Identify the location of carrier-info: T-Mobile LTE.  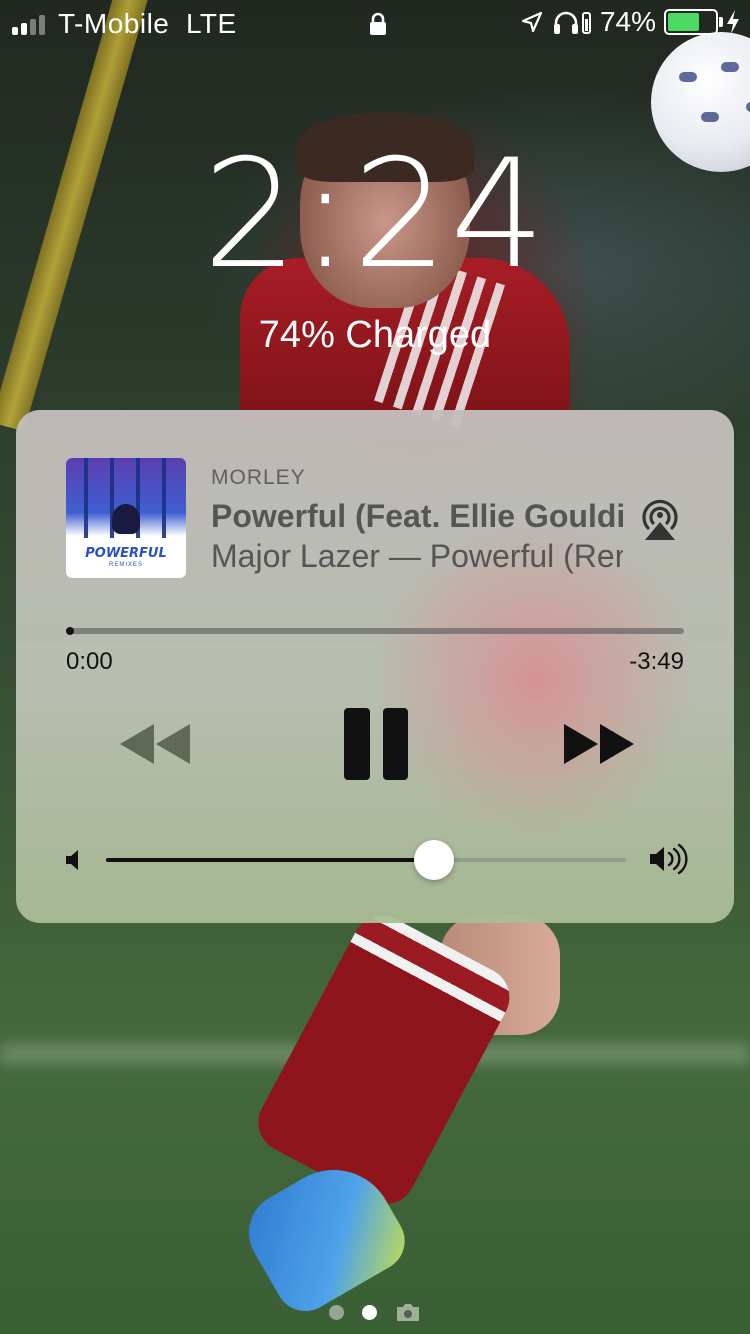
(147, 24).